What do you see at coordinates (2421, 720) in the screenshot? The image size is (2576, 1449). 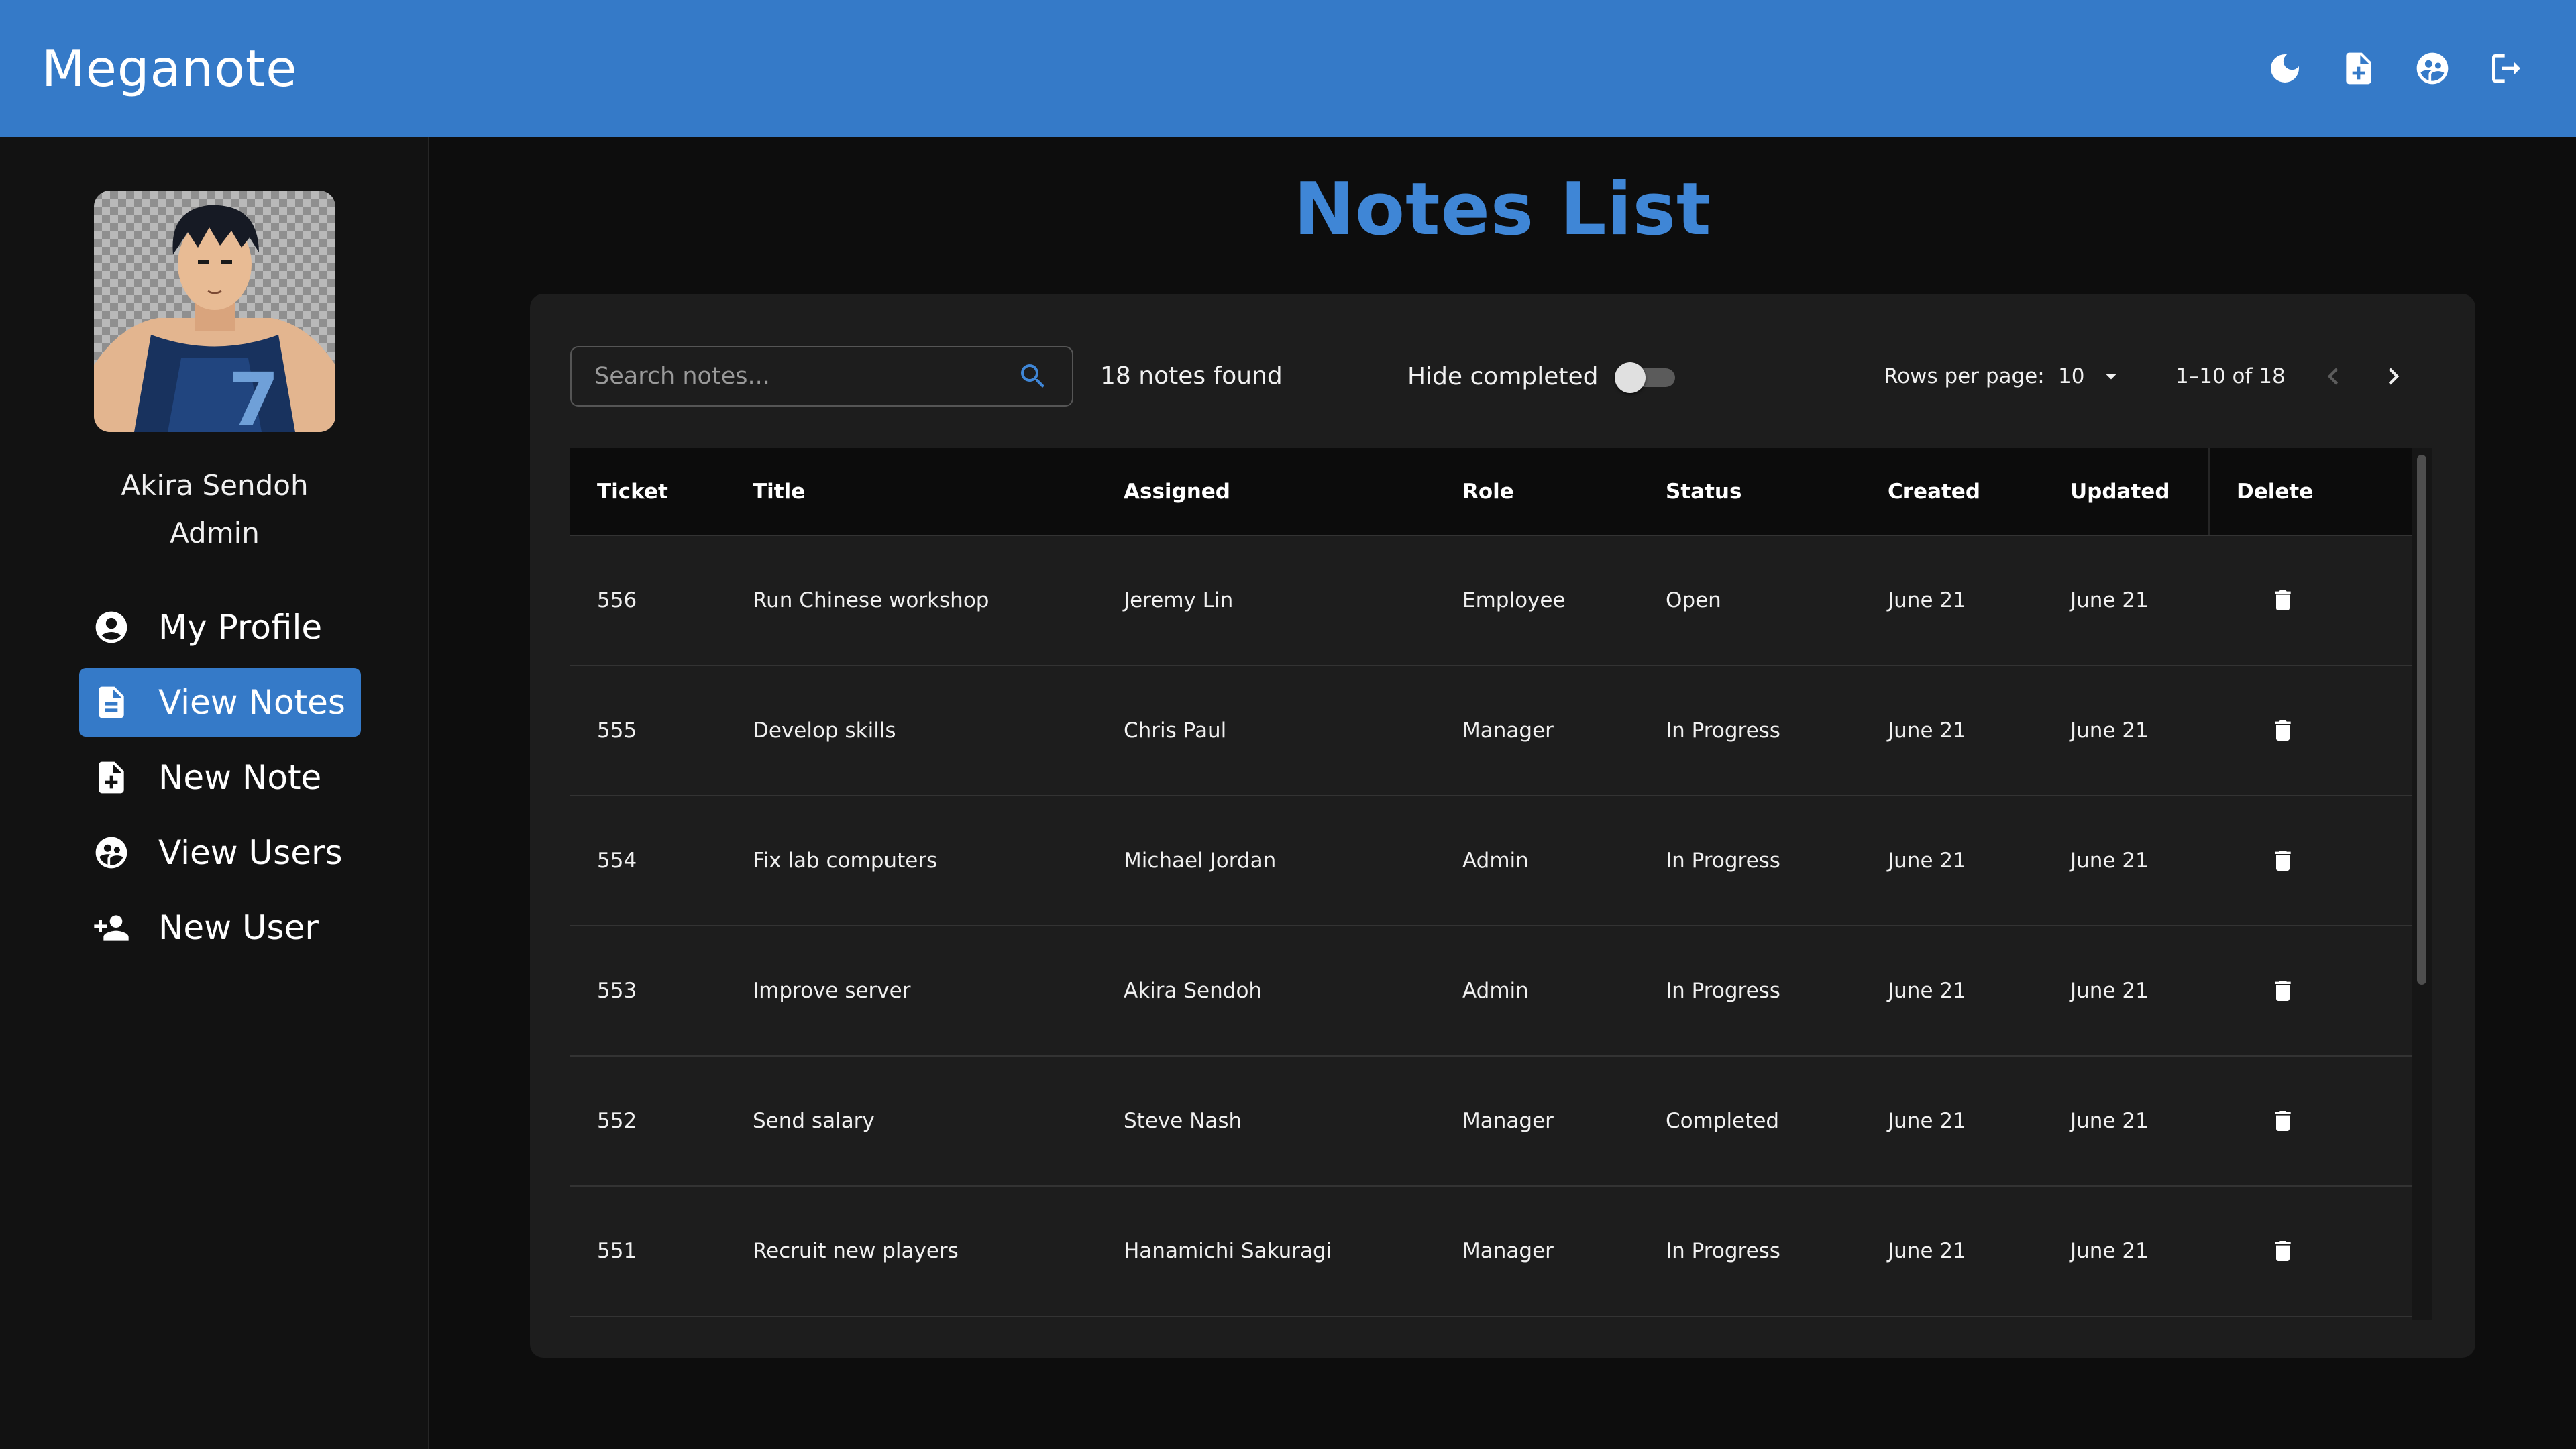 I see `scrollbar-thumb` at bounding box center [2421, 720].